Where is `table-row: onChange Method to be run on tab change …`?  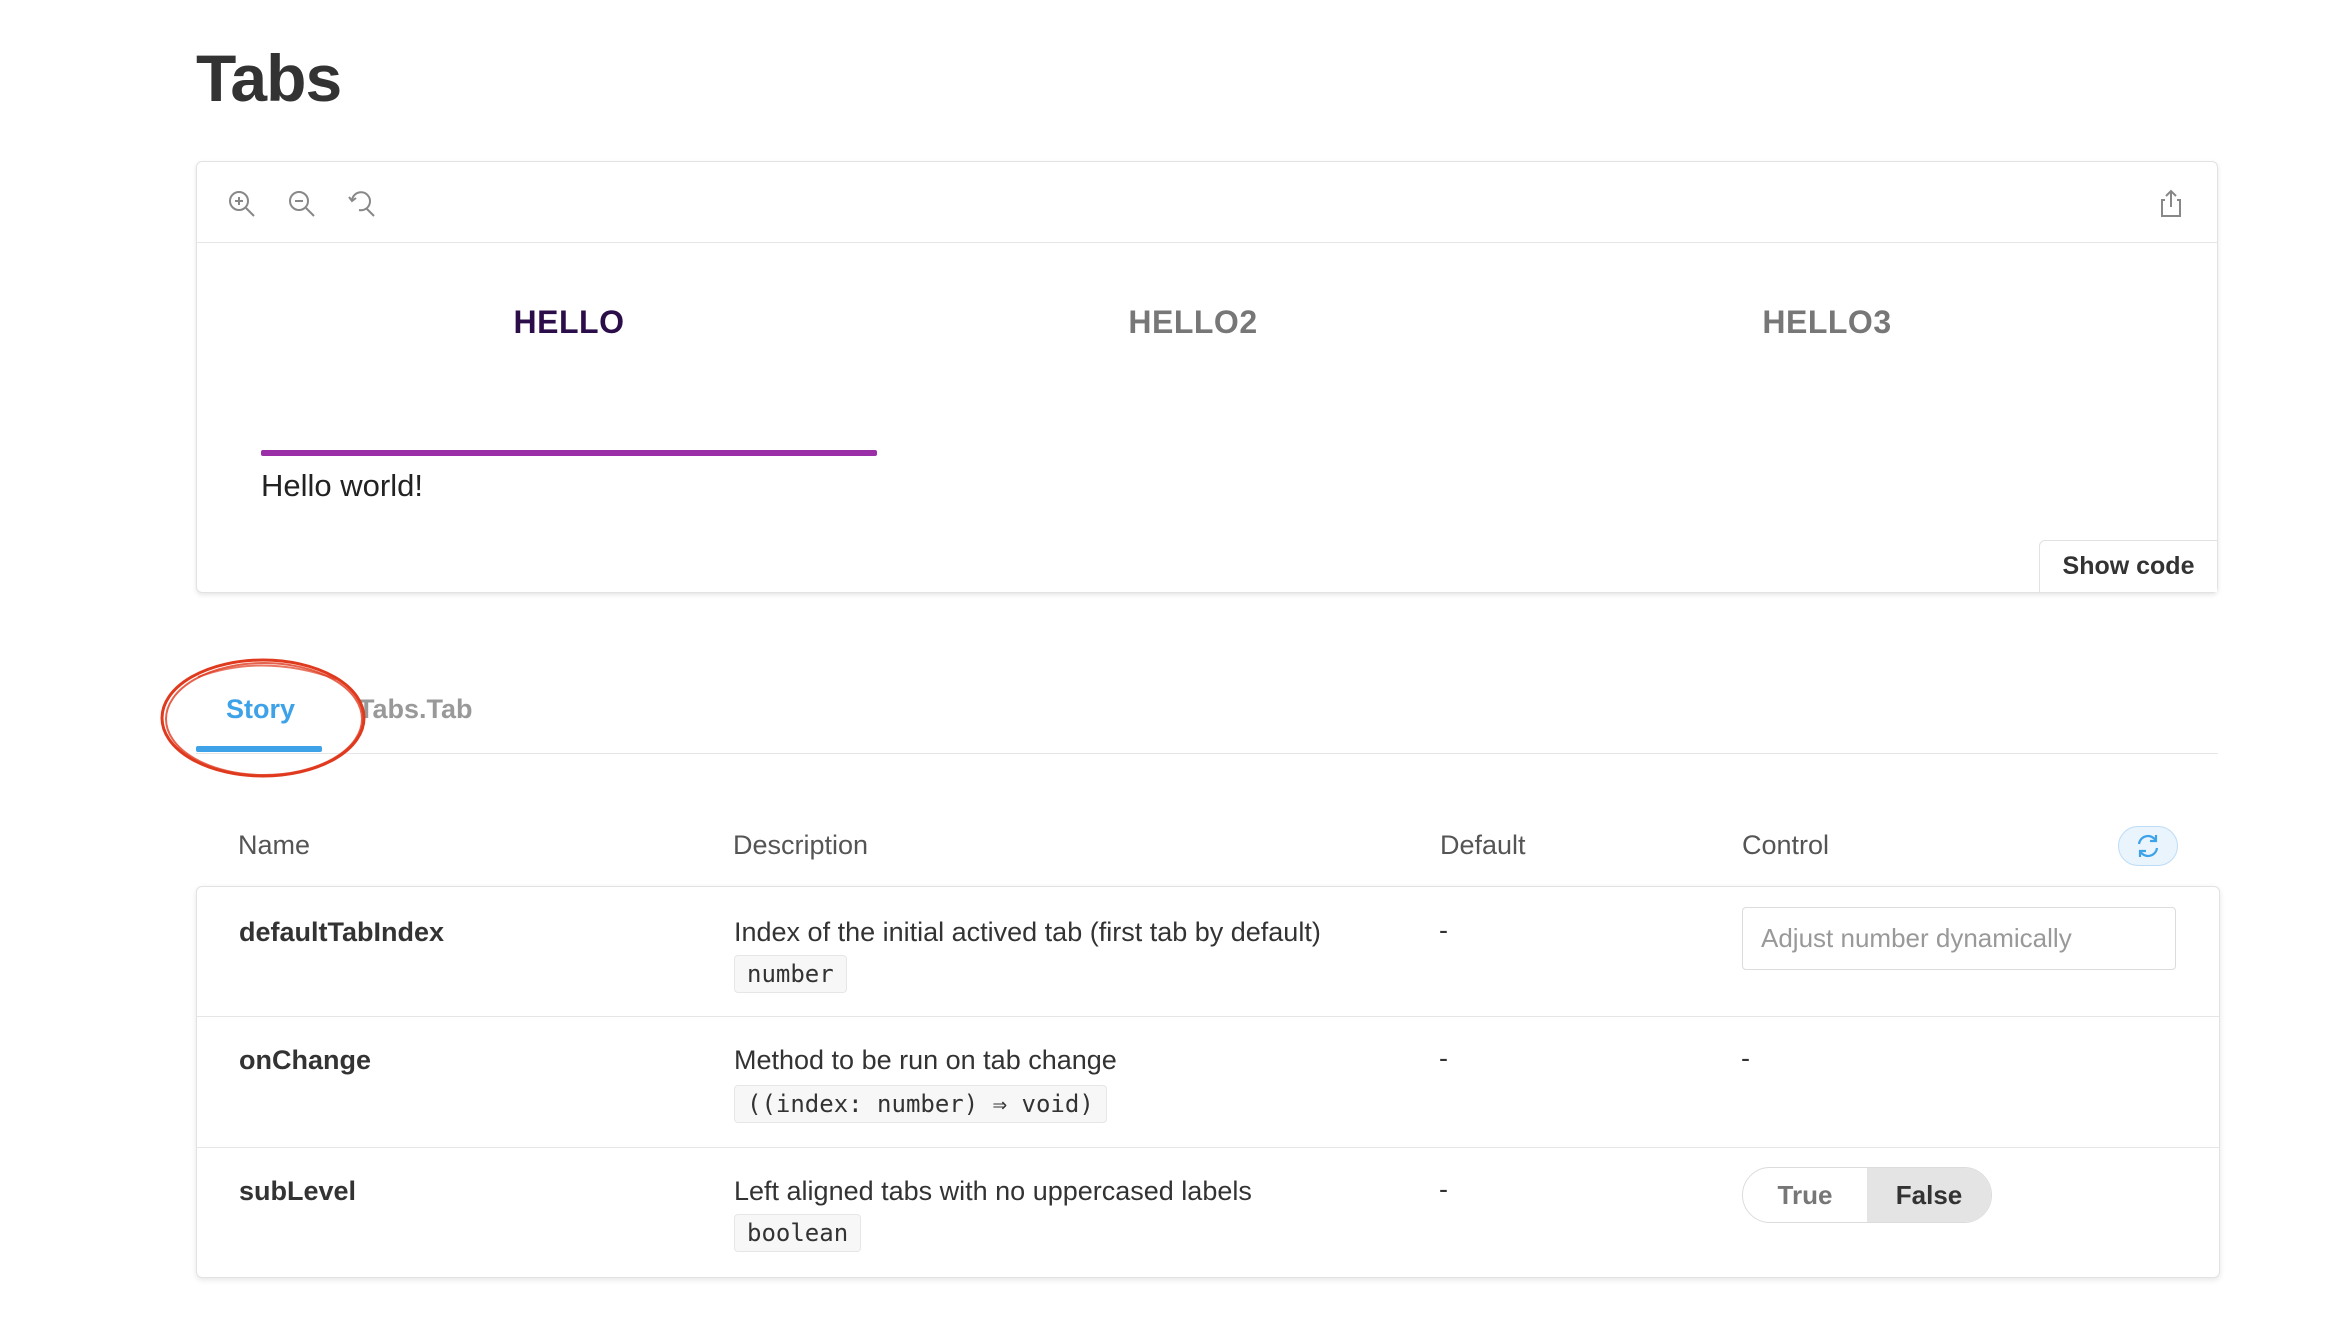
table-row: onChange Method to be run on tab change … is located at coordinates (1208, 1081).